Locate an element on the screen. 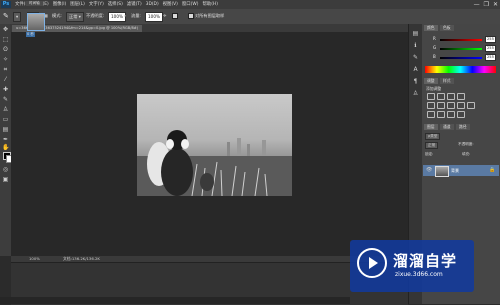  taskbar is located at coordinates (175, 300).